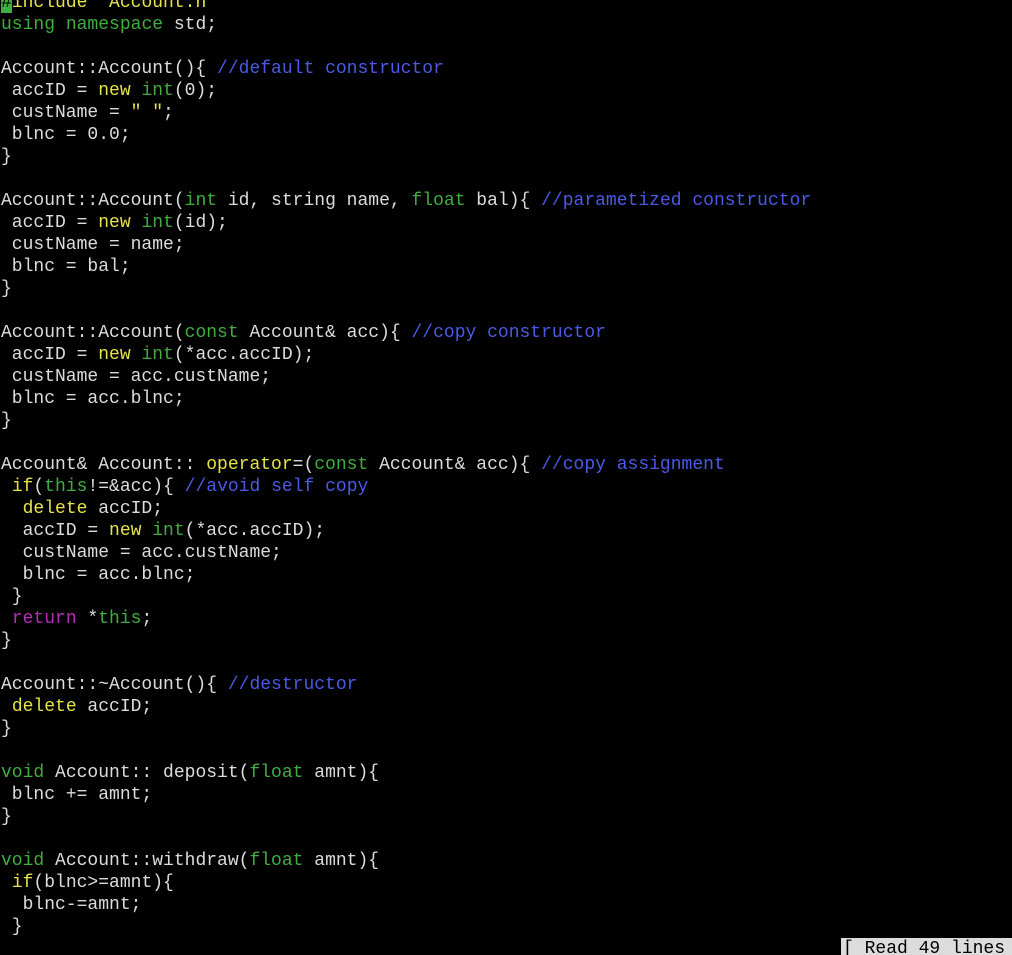  Describe the element at coordinates (39, 487) in the screenshot. I see `code-text: (` at that location.